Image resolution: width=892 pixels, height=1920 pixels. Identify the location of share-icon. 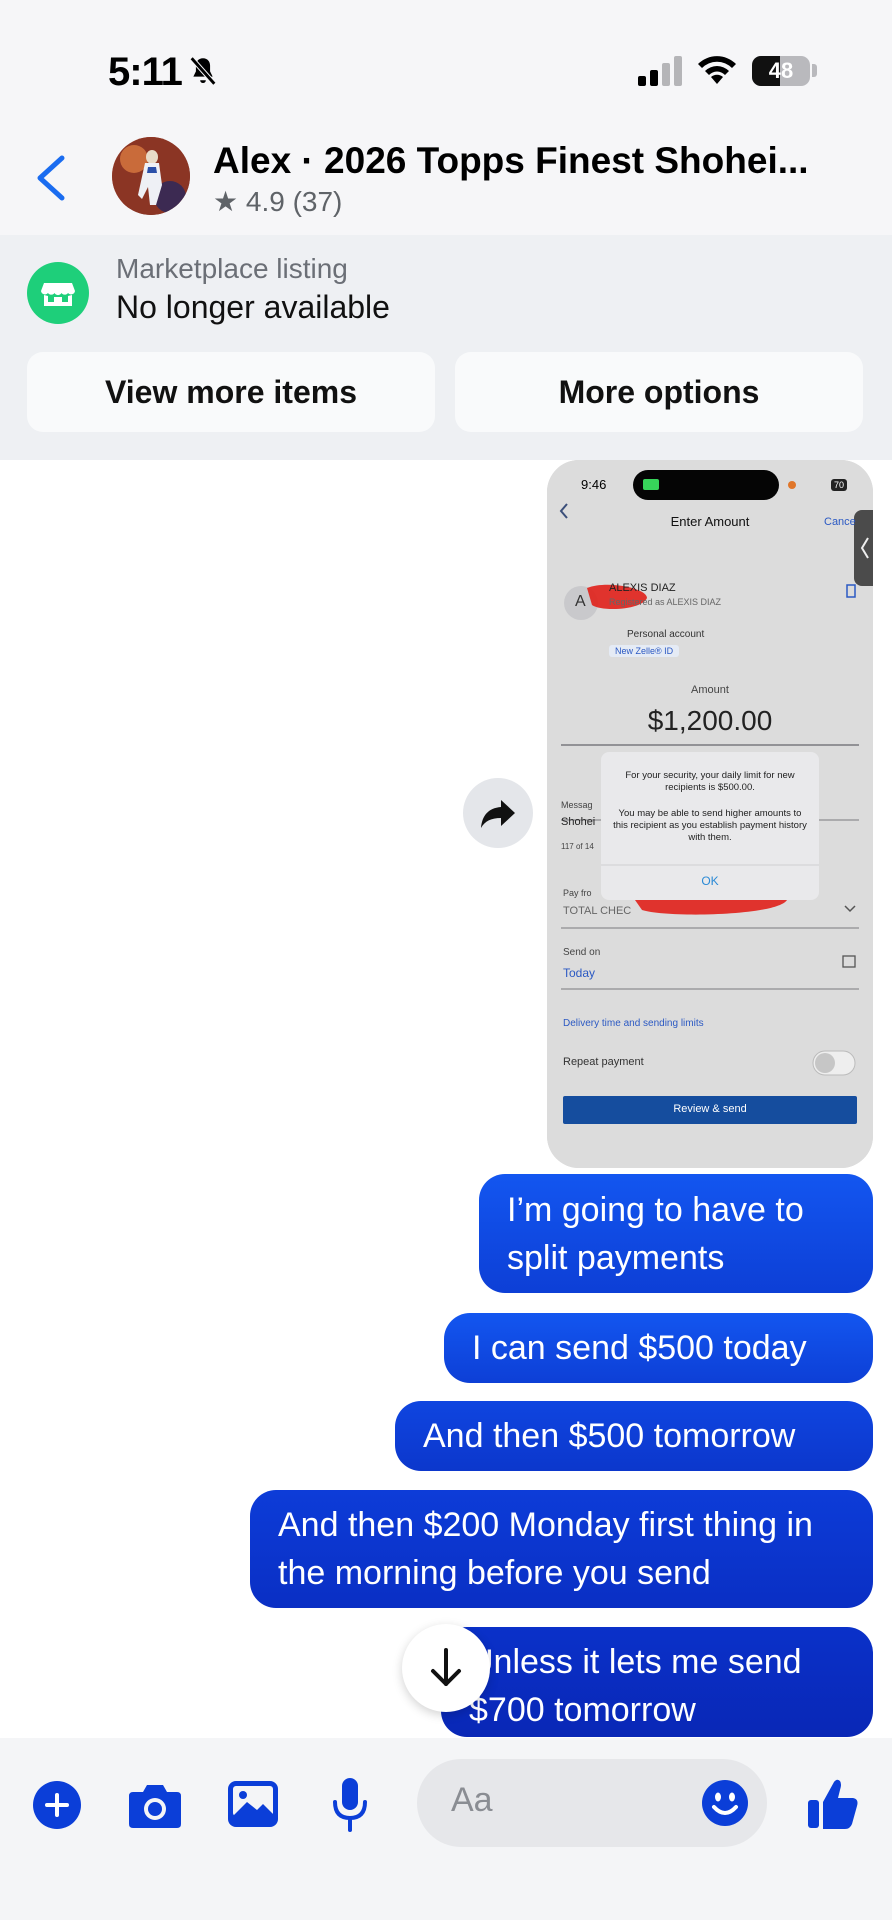
(498, 814).